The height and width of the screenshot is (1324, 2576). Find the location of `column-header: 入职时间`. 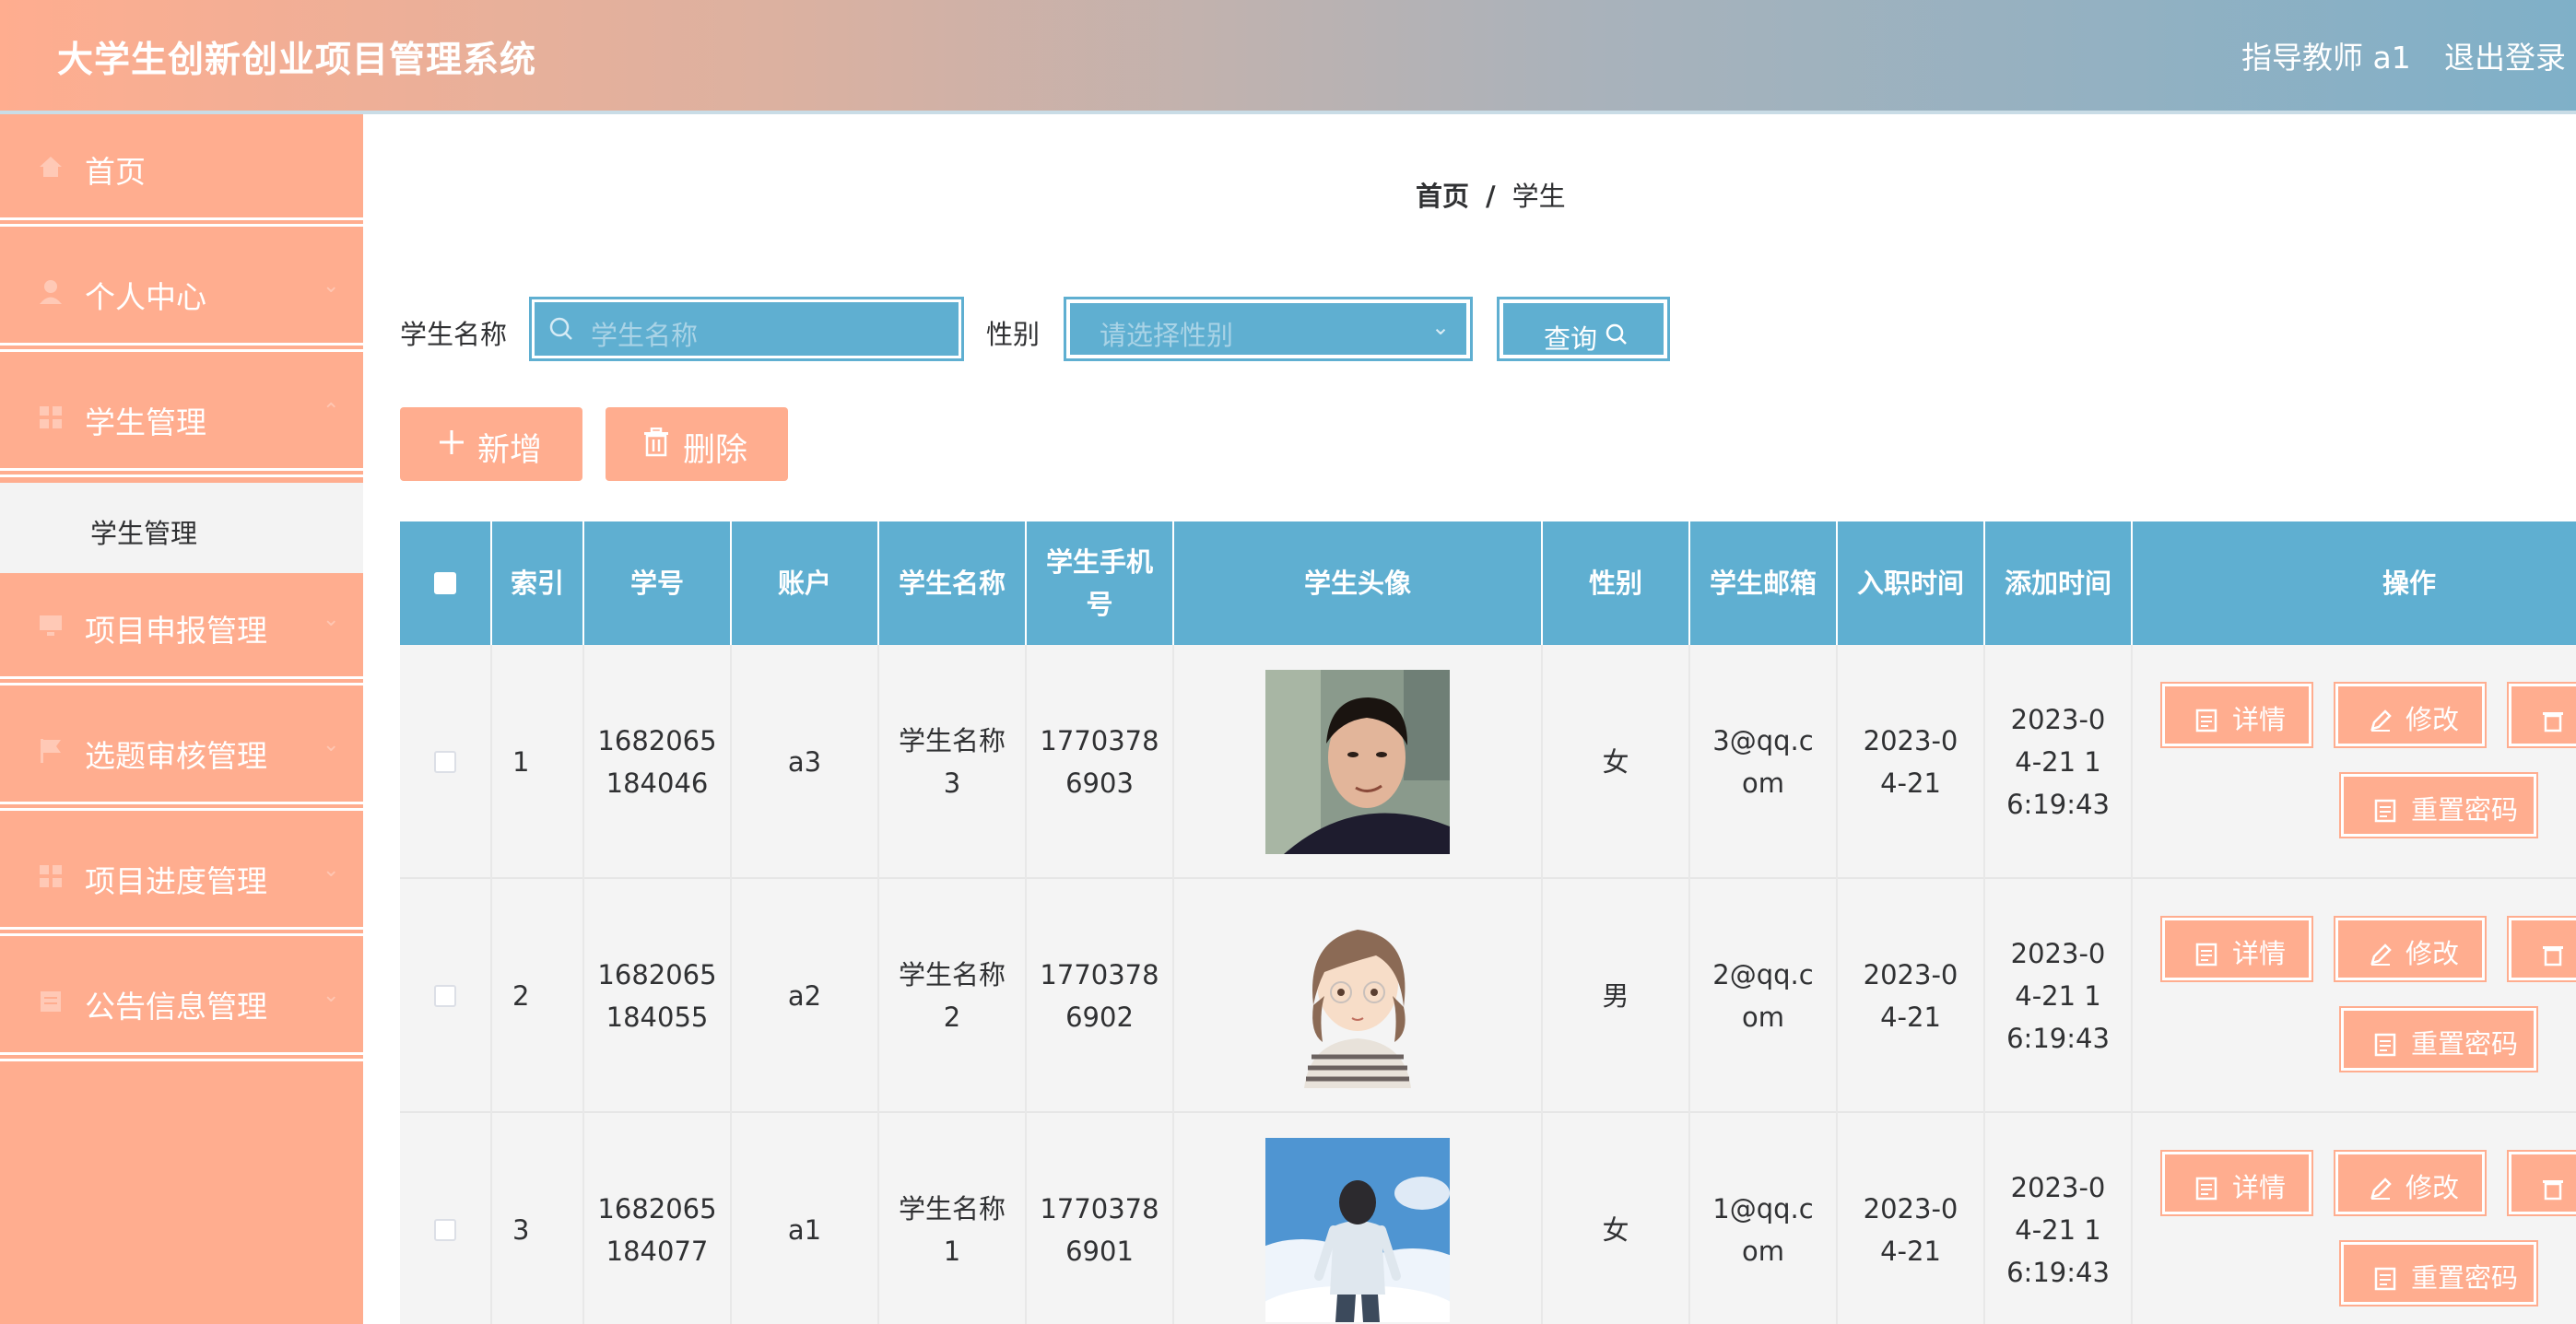

column-header: 入职时间 is located at coordinates (1911, 583).